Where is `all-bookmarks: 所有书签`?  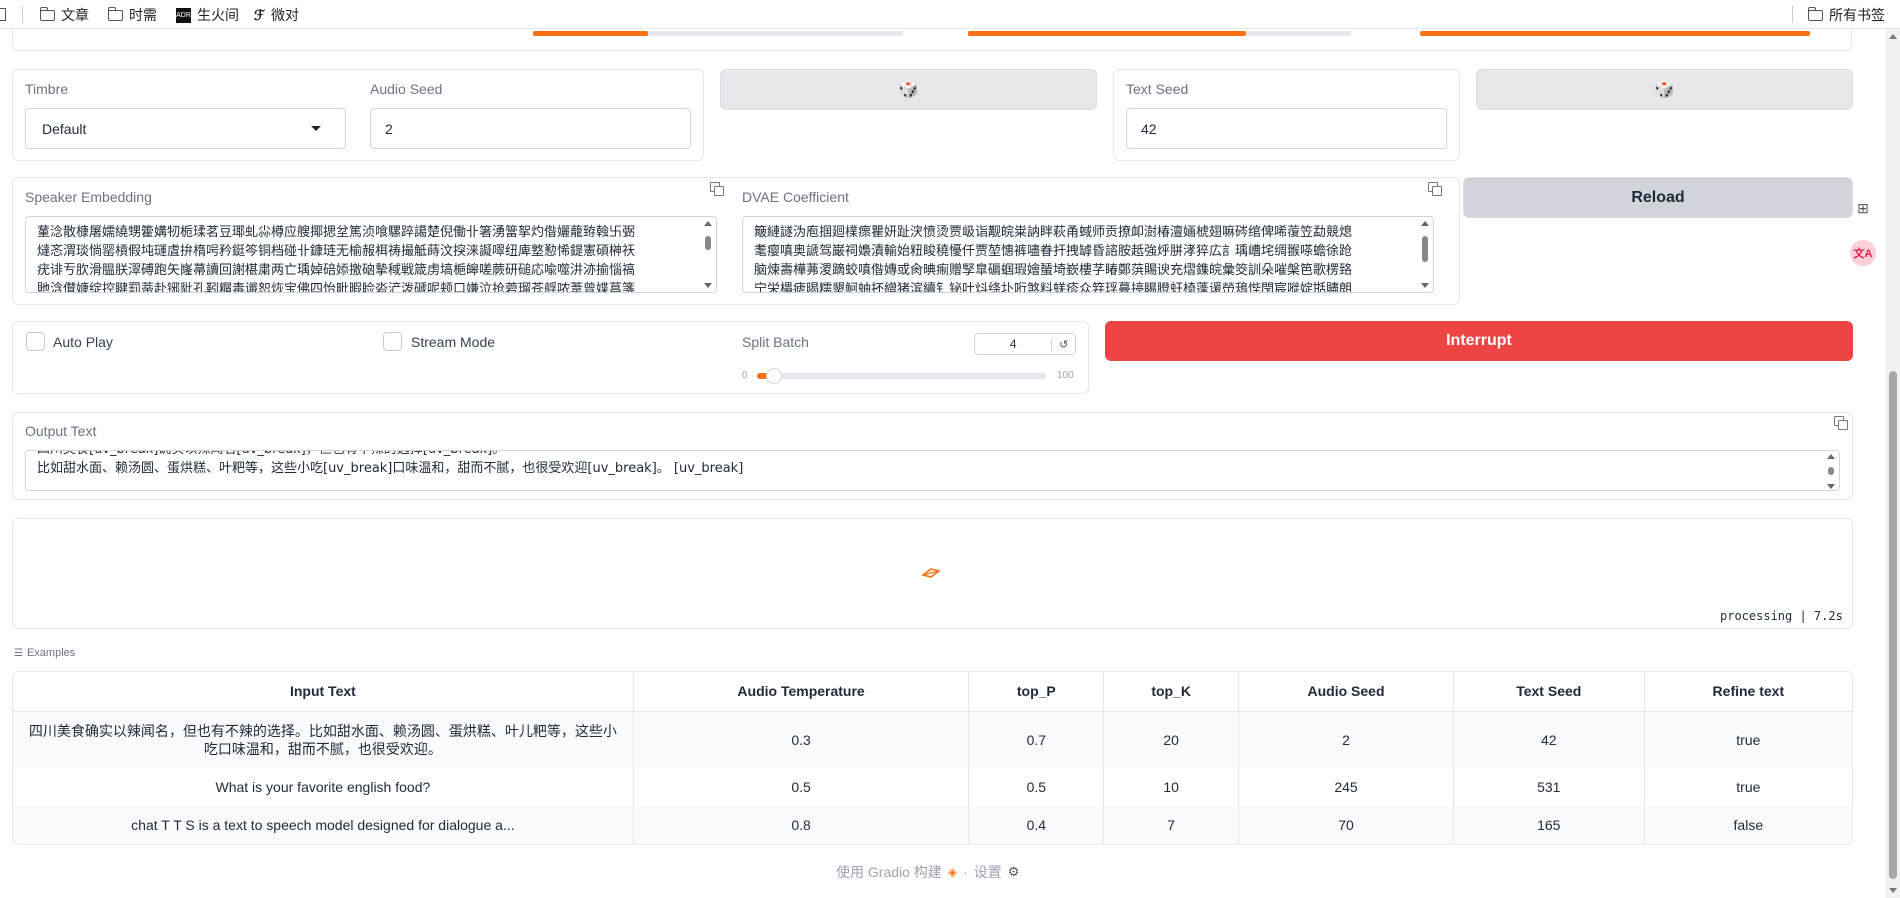 all-bookmarks: 所有书签 is located at coordinates (1846, 15).